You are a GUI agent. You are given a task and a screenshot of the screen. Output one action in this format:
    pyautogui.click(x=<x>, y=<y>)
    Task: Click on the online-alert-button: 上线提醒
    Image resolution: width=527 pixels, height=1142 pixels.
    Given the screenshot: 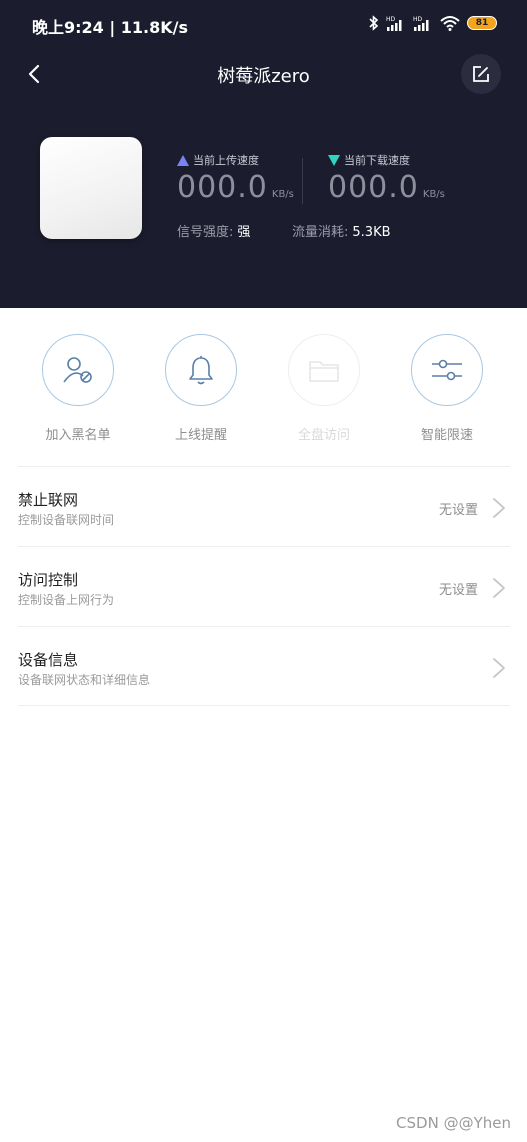 What is the action you would take?
    pyautogui.click(x=201, y=388)
    